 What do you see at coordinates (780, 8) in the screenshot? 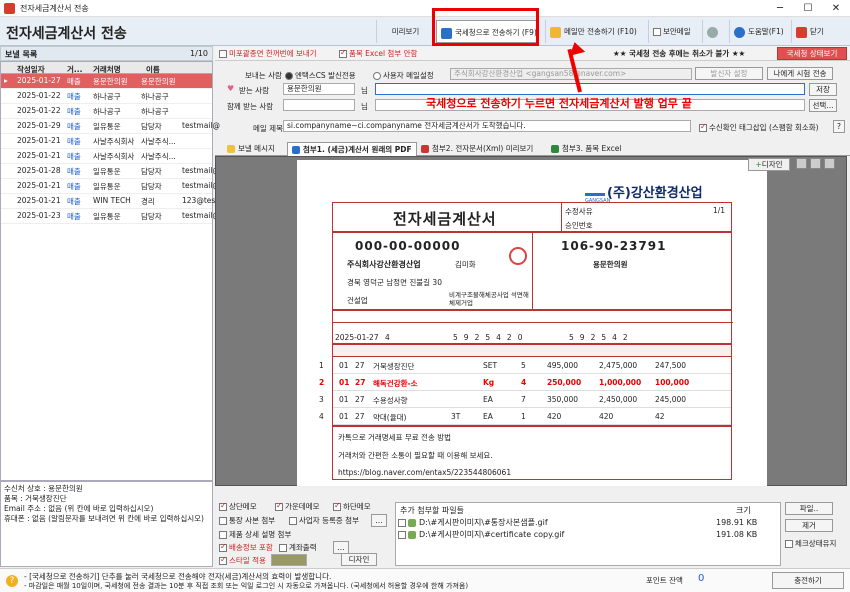
I see `minimize-button: ─` at bounding box center [780, 8].